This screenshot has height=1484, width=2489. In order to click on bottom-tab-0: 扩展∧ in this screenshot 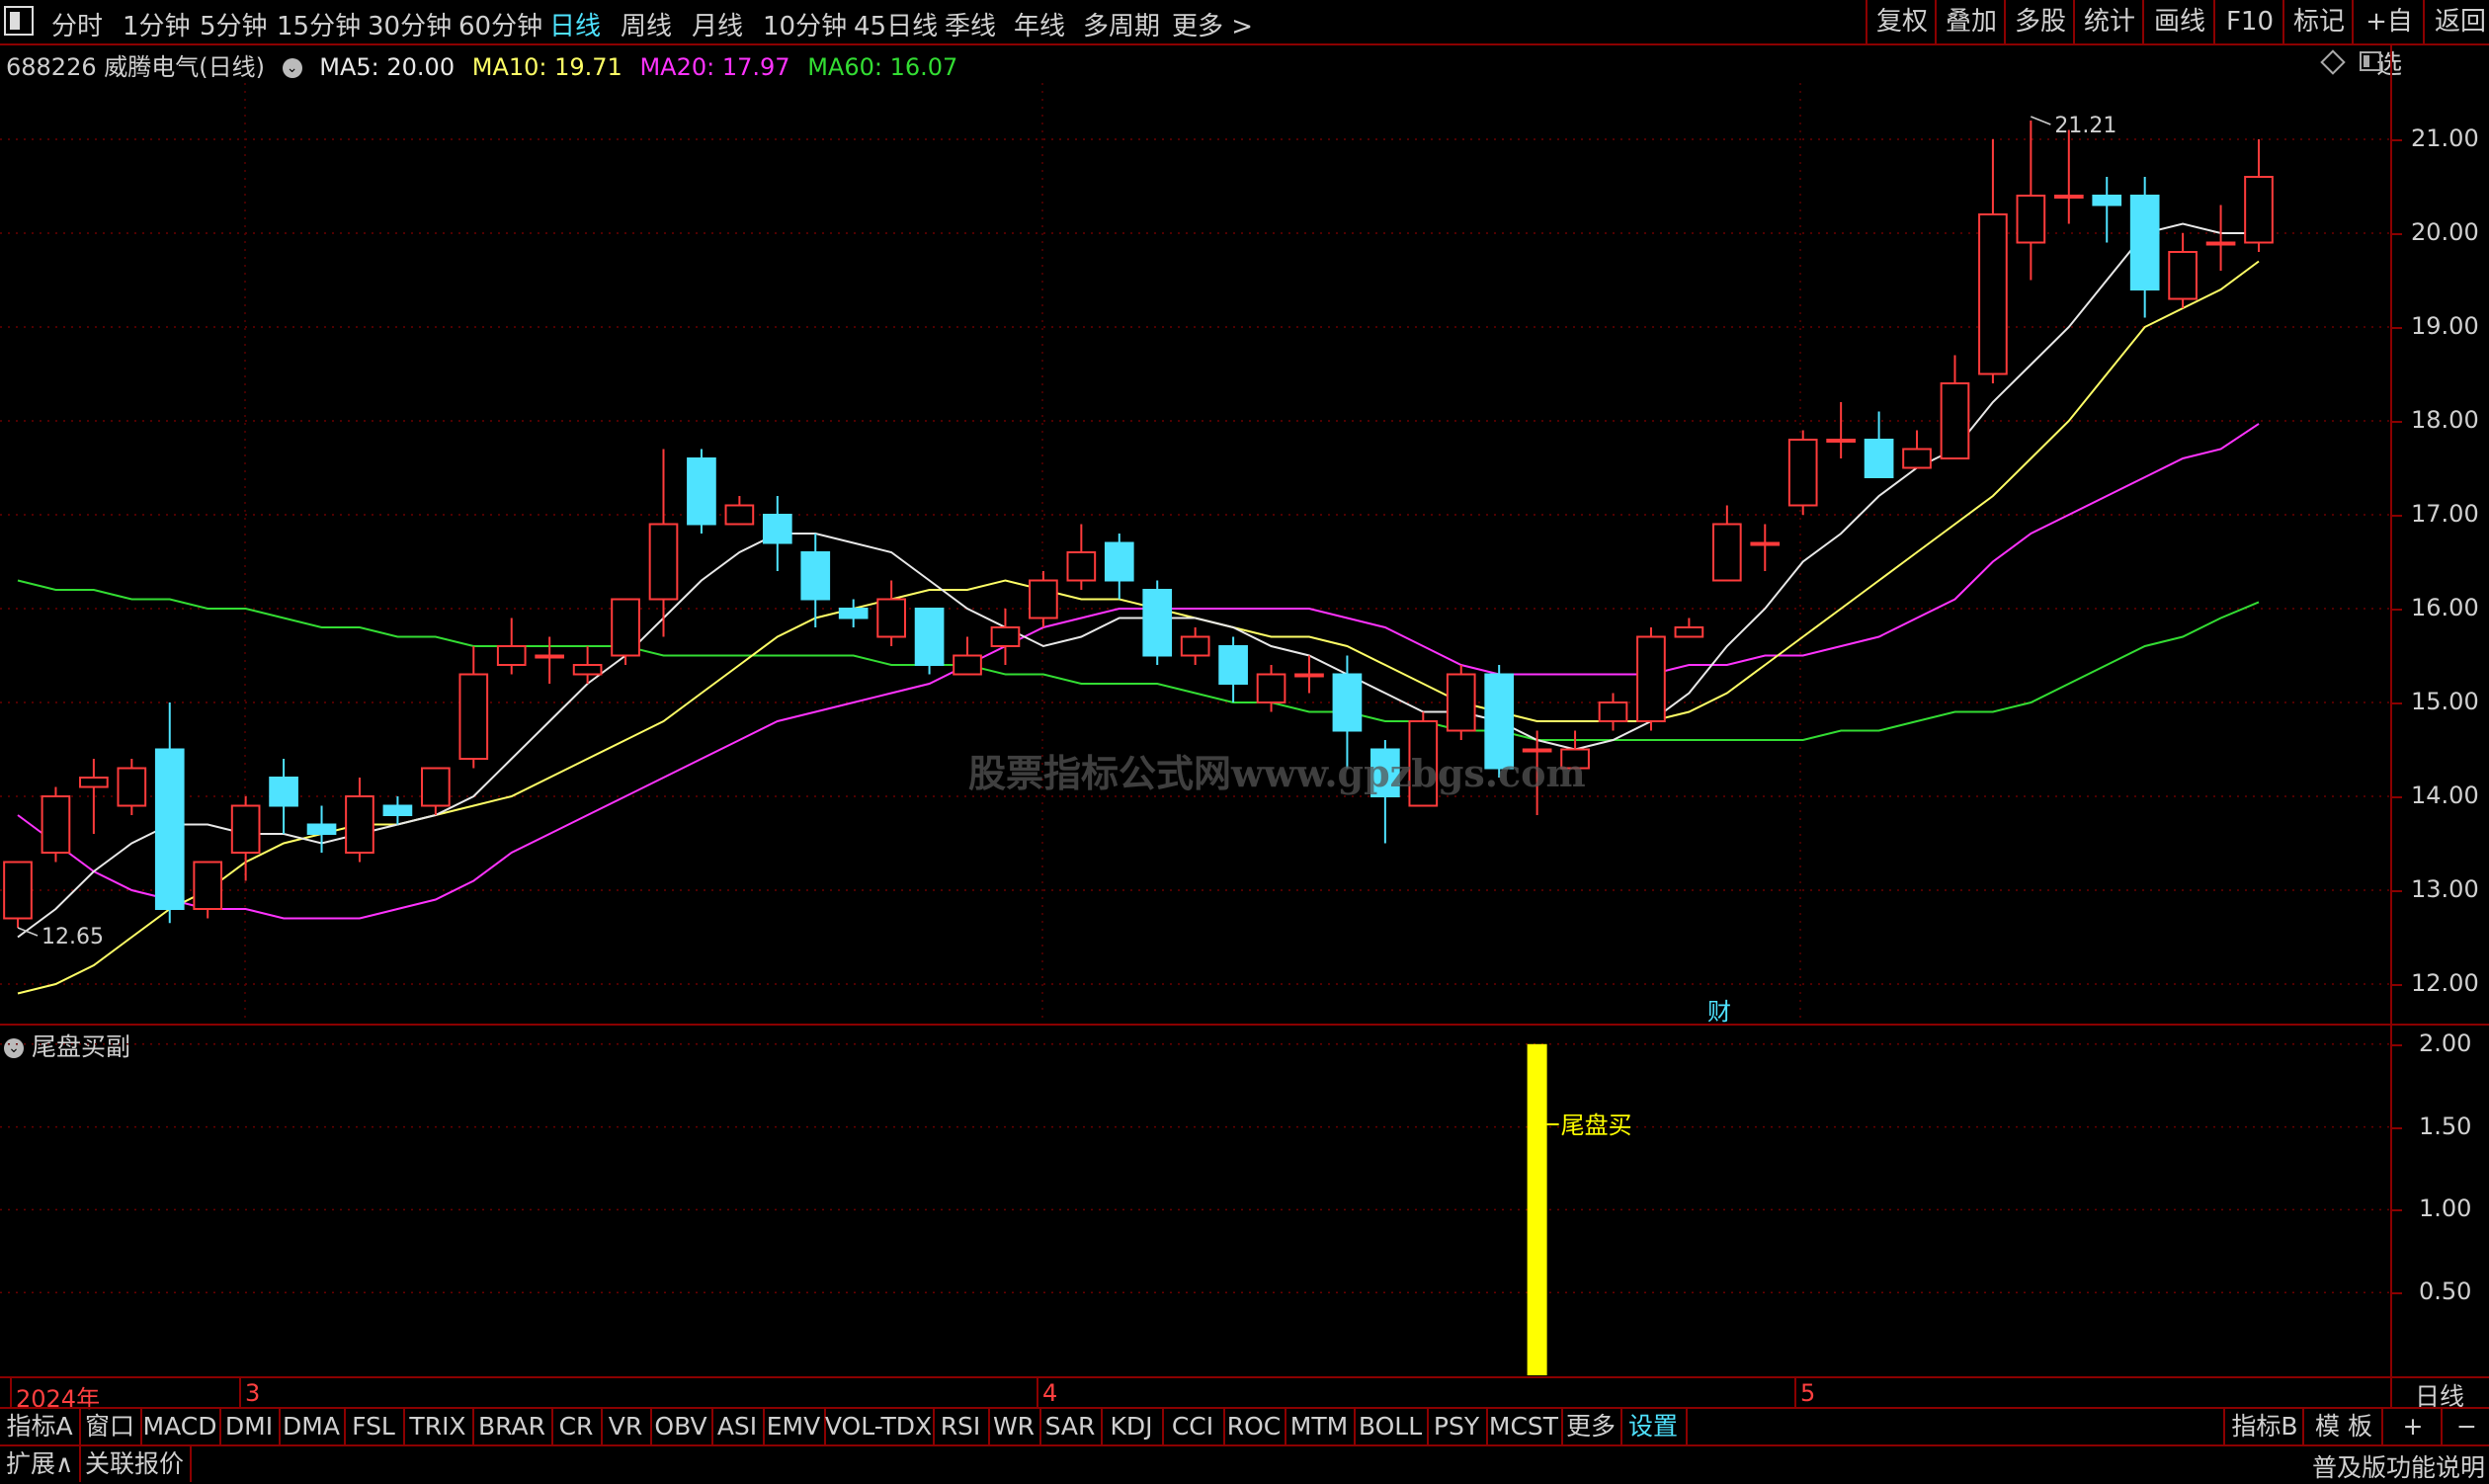, I will do `click(41, 1464)`.